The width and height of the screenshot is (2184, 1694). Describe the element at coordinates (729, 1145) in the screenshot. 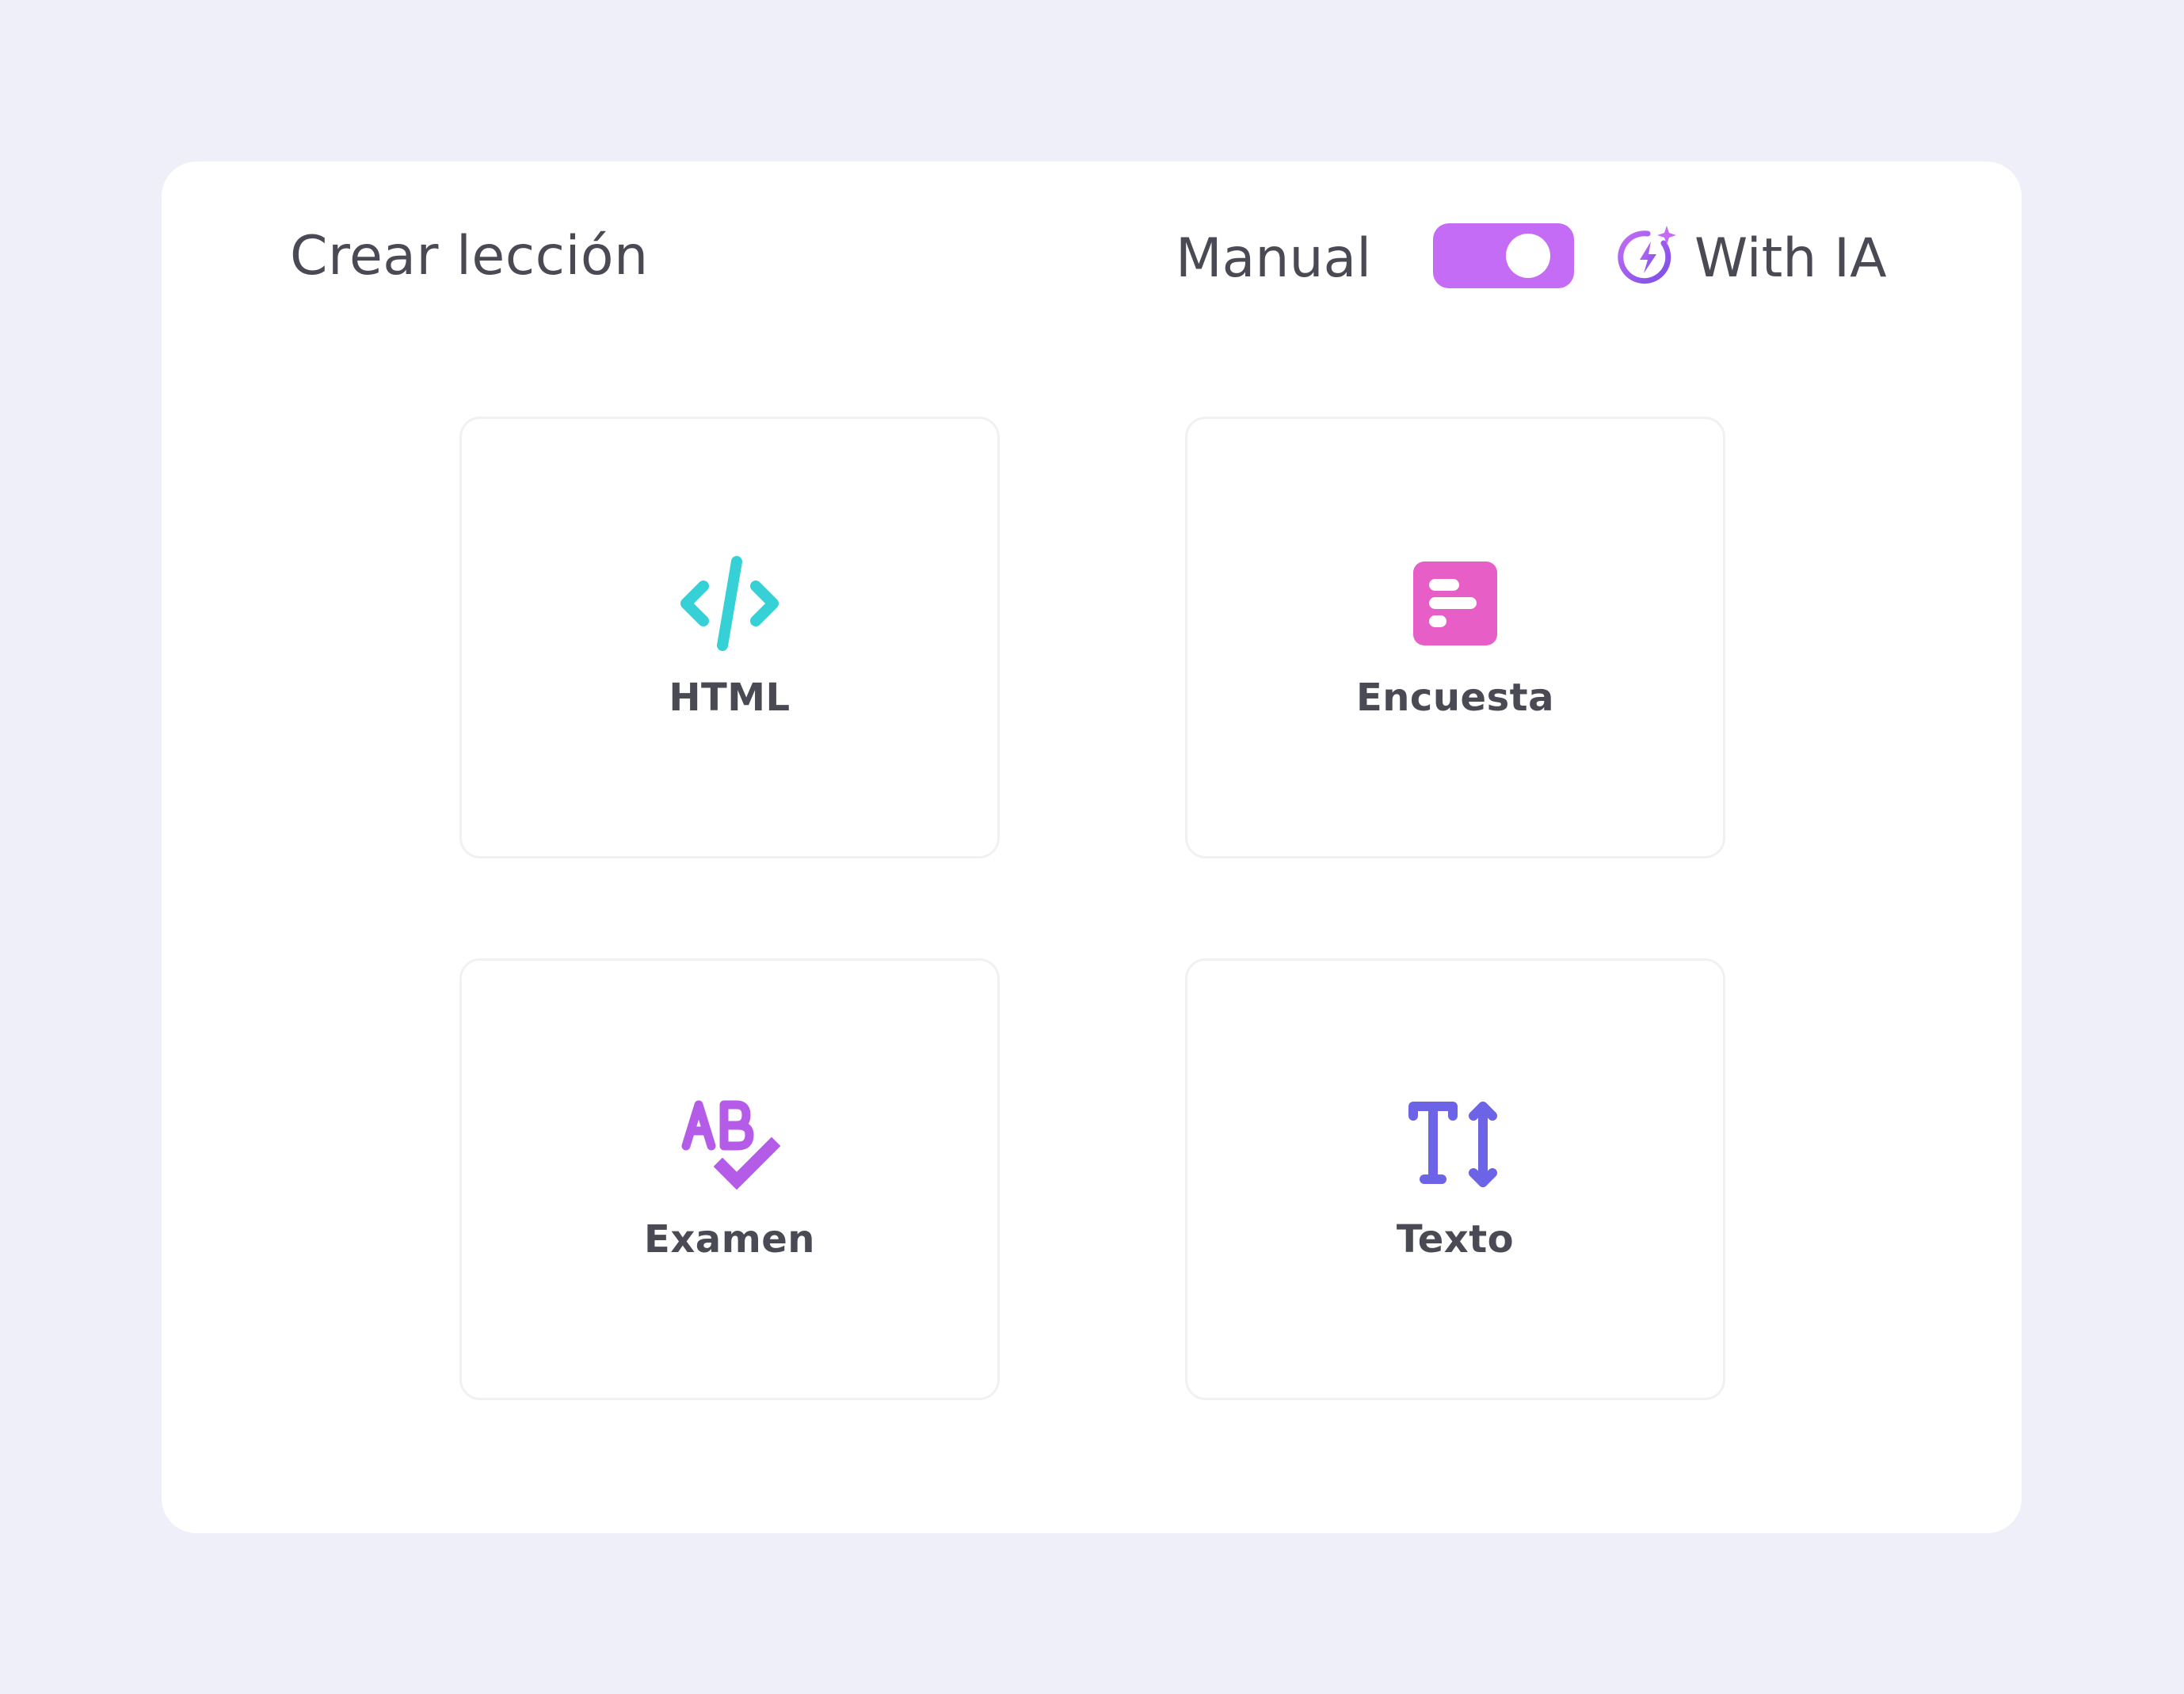

I see `ab-check-icon` at that location.